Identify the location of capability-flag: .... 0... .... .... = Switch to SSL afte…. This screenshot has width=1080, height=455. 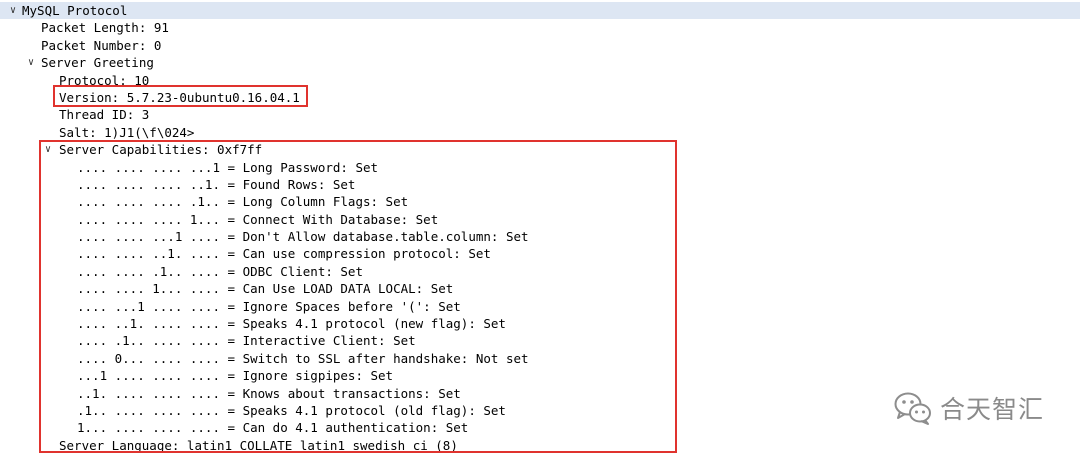
(540, 358).